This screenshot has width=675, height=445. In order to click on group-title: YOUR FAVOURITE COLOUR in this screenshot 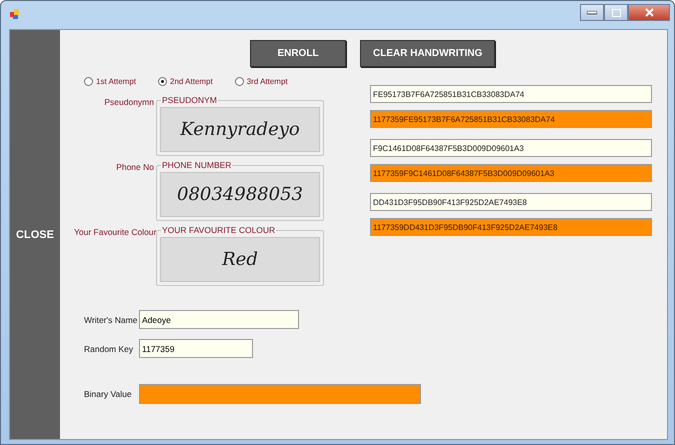, I will do `click(218, 230)`.